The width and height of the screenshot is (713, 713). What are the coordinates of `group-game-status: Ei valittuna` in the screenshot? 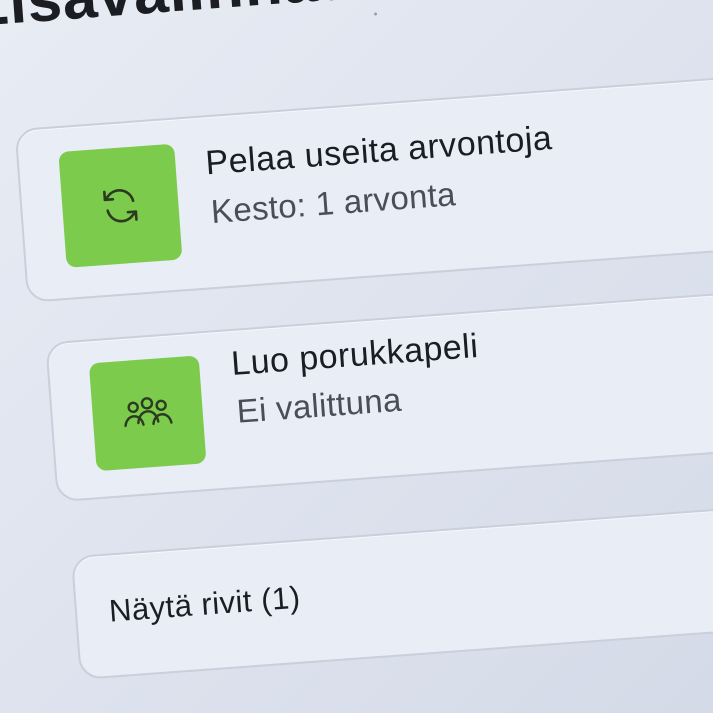 It's located at (319, 405).